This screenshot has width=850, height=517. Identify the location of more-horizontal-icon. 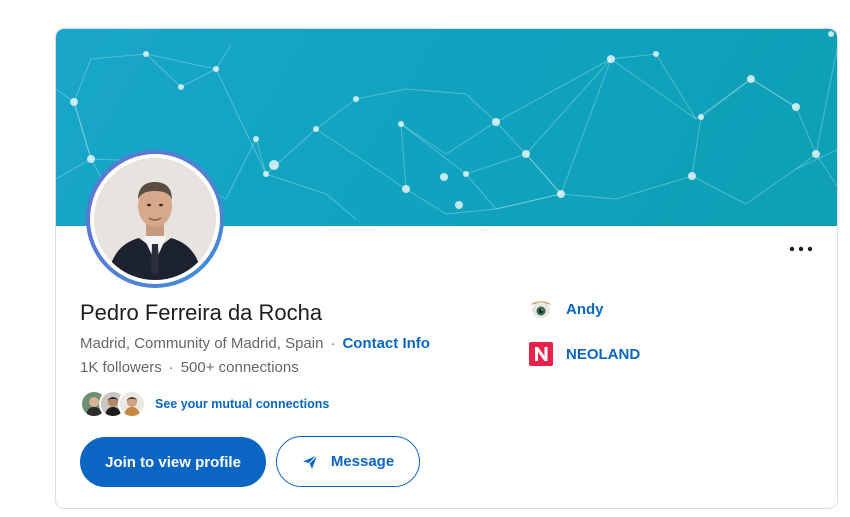
(801, 249).